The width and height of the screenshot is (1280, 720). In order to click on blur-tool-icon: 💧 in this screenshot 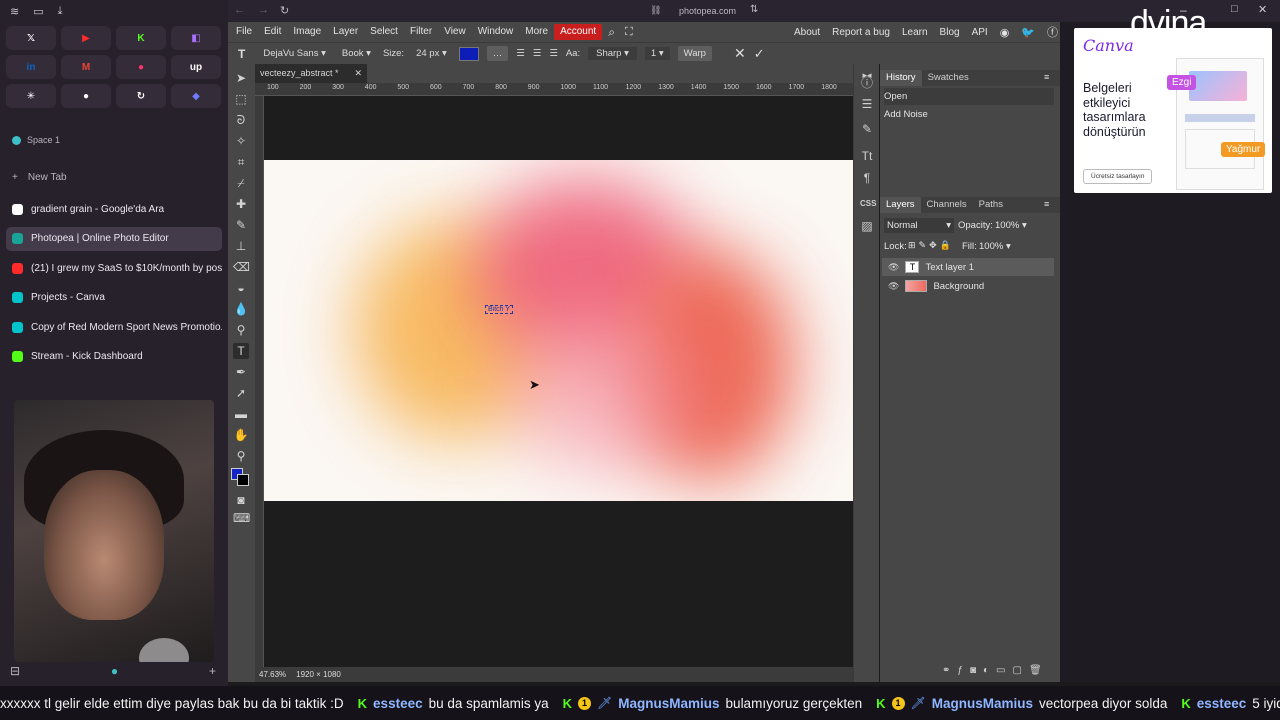, I will do `click(241, 309)`.